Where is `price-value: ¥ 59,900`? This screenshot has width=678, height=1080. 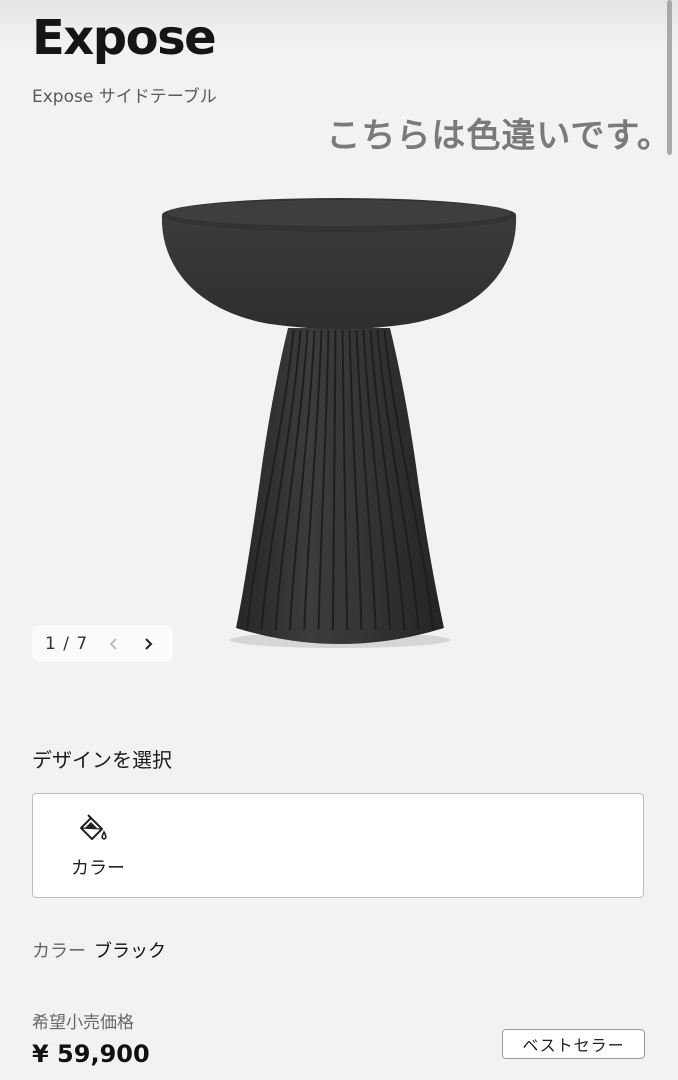
price-value: ¥ 59,900 is located at coordinates (91, 1054).